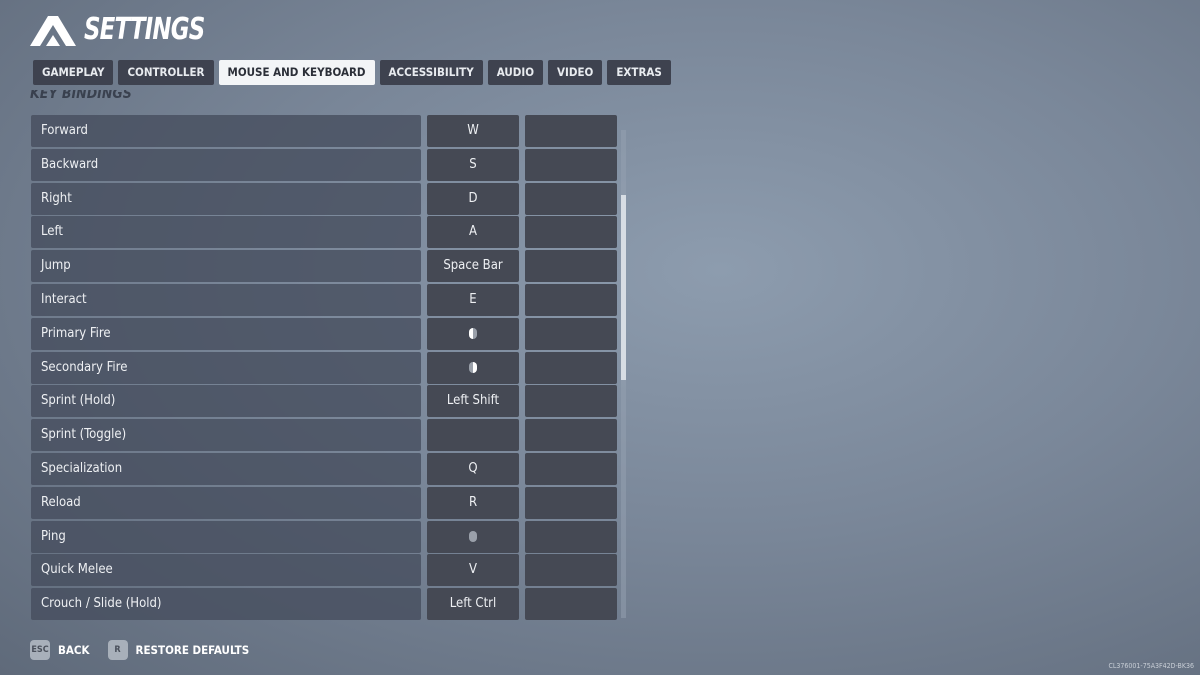 This screenshot has height=675, width=1200. Describe the element at coordinates (226, 232) in the screenshot. I see `binding-action-label: Left` at that location.